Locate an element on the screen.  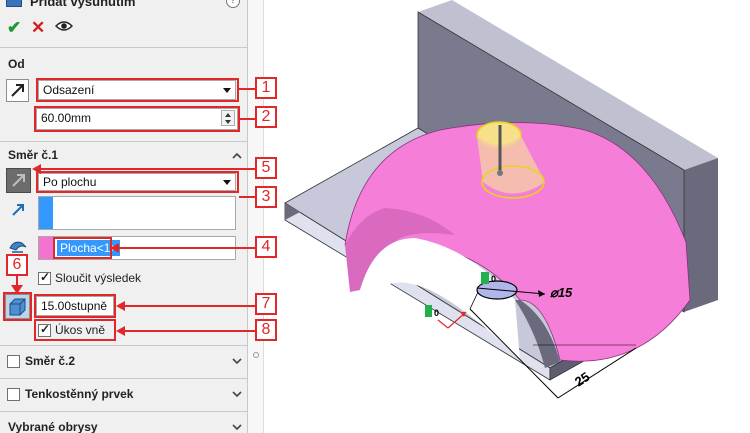
splitter-handle is located at coordinates (256, 355).